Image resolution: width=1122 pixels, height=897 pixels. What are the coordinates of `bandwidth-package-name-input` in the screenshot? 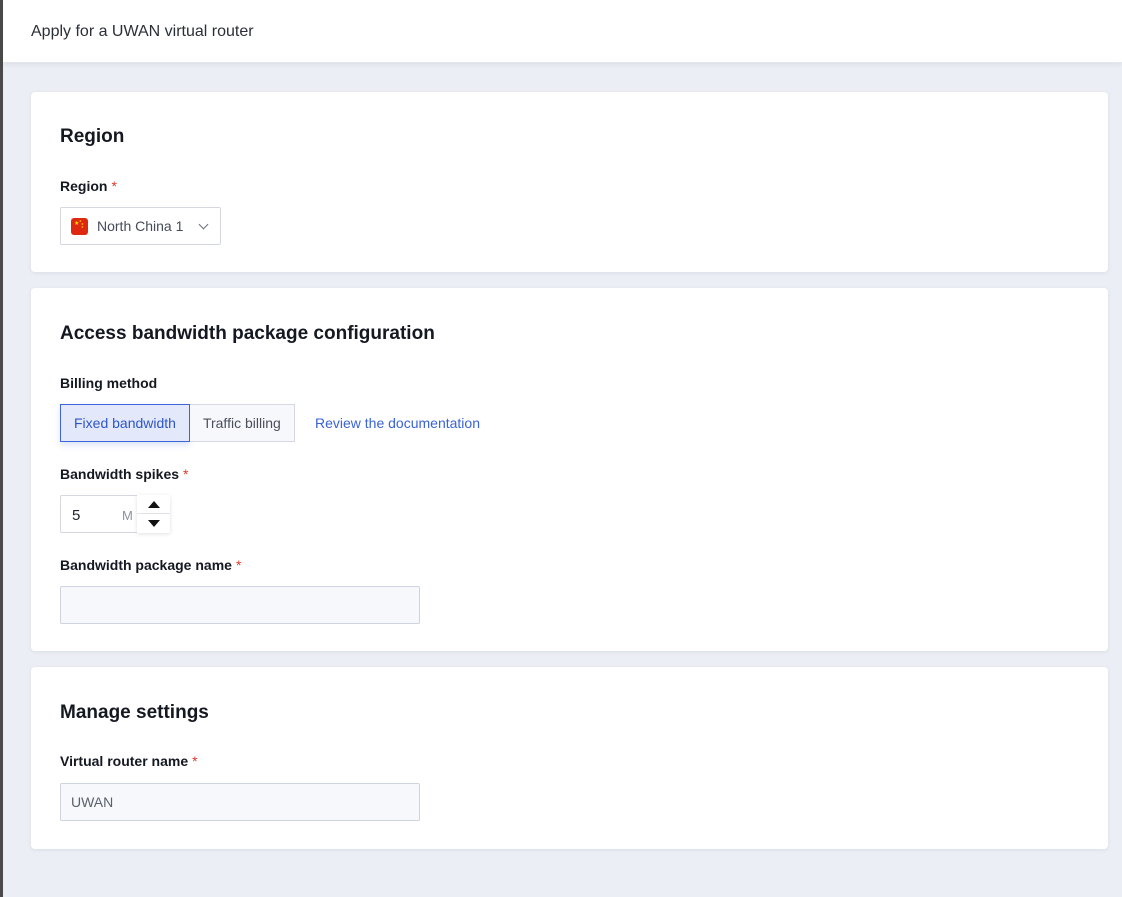 It's located at (240, 605).